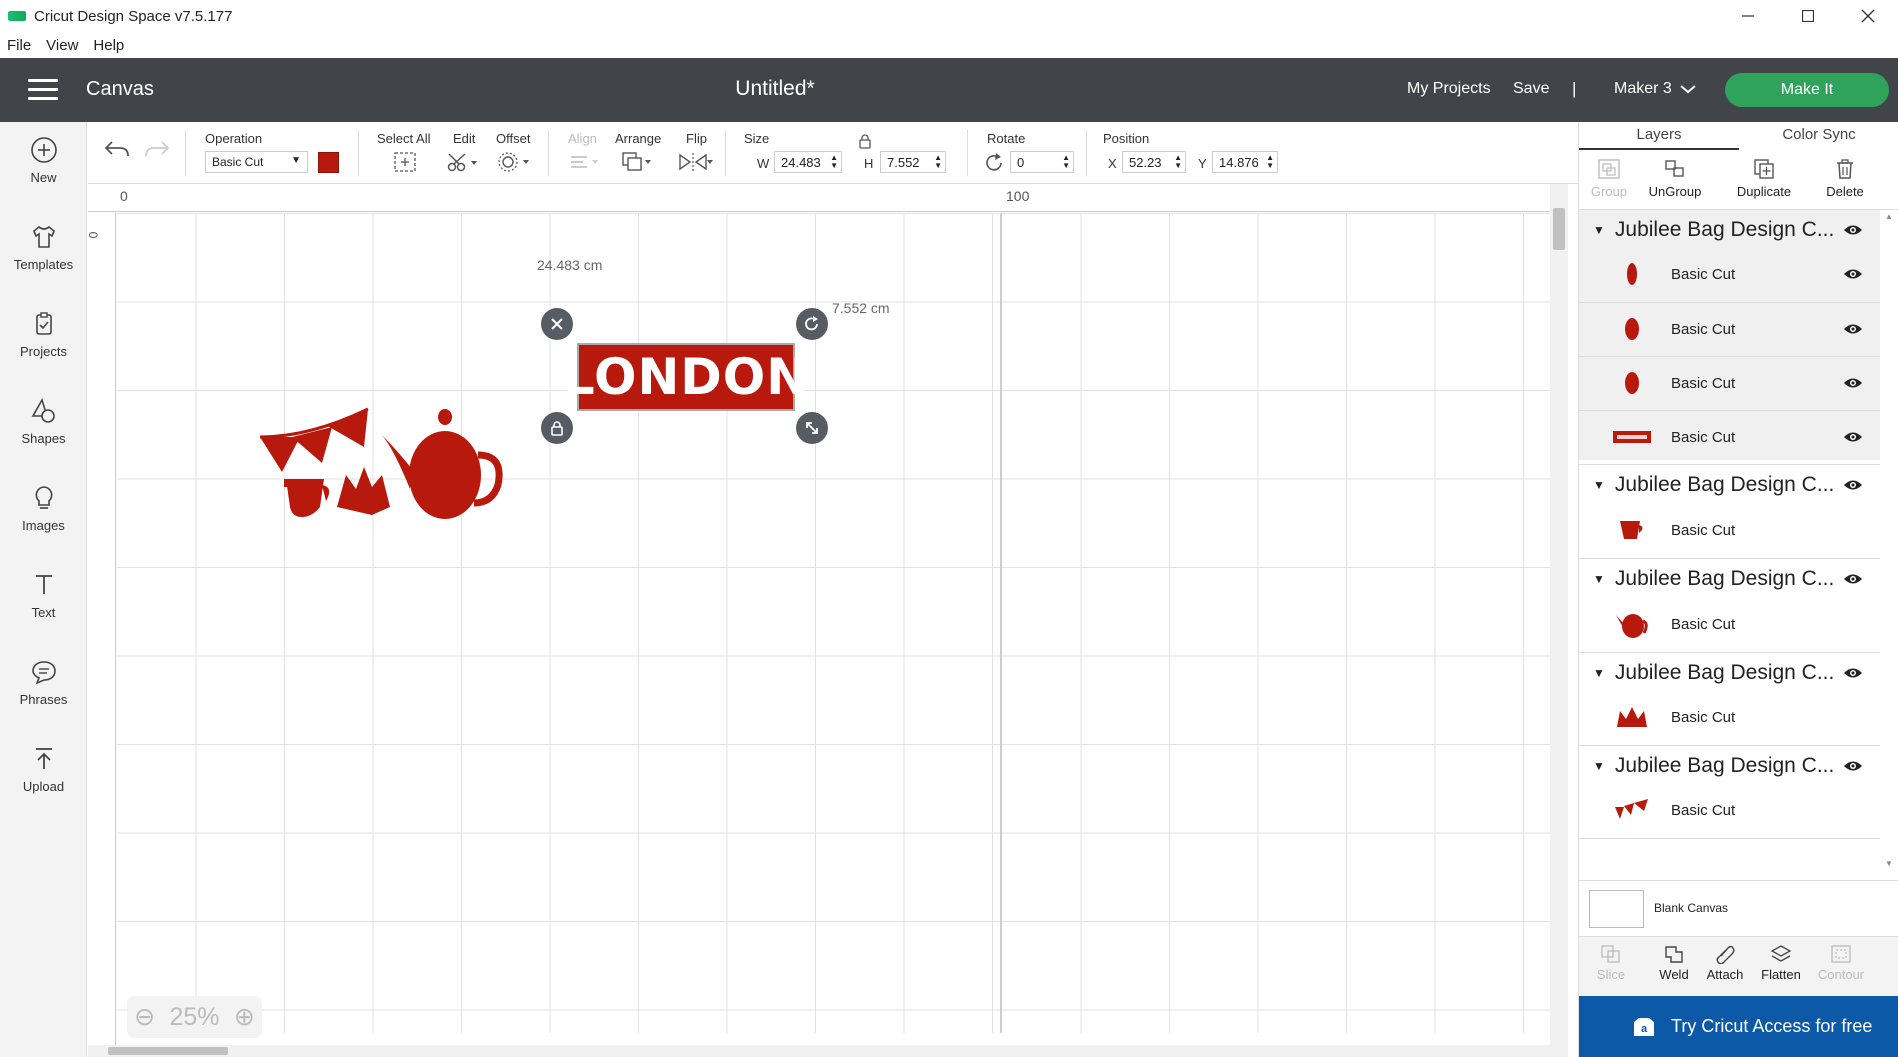 The width and height of the screenshot is (1898, 1057). I want to click on weld-icon, so click(1674, 954).